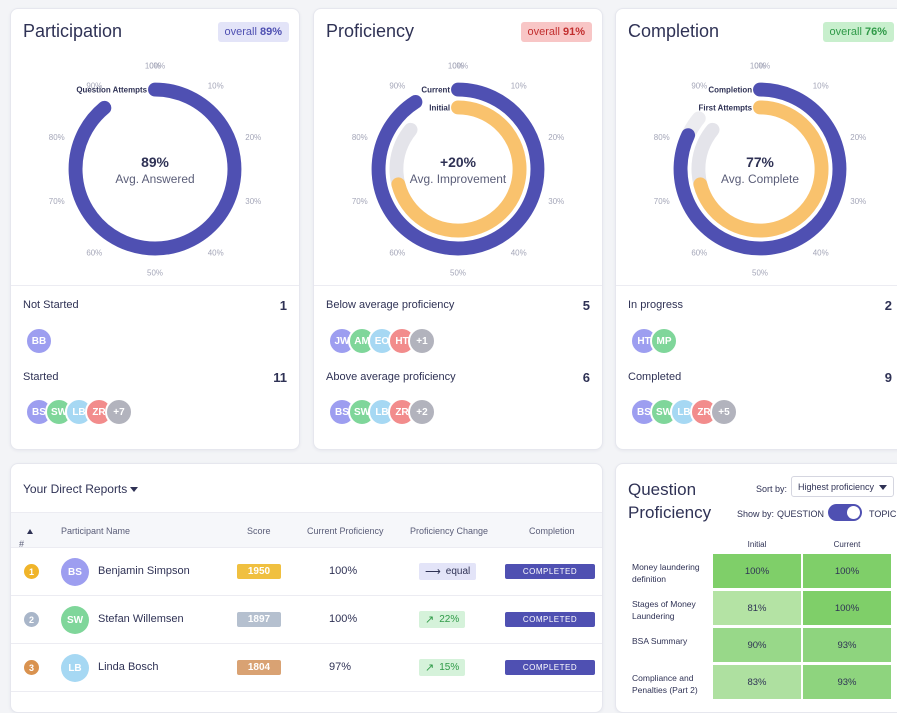 The height and width of the screenshot is (713, 897). I want to click on rank-header: #, so click(26, 537).